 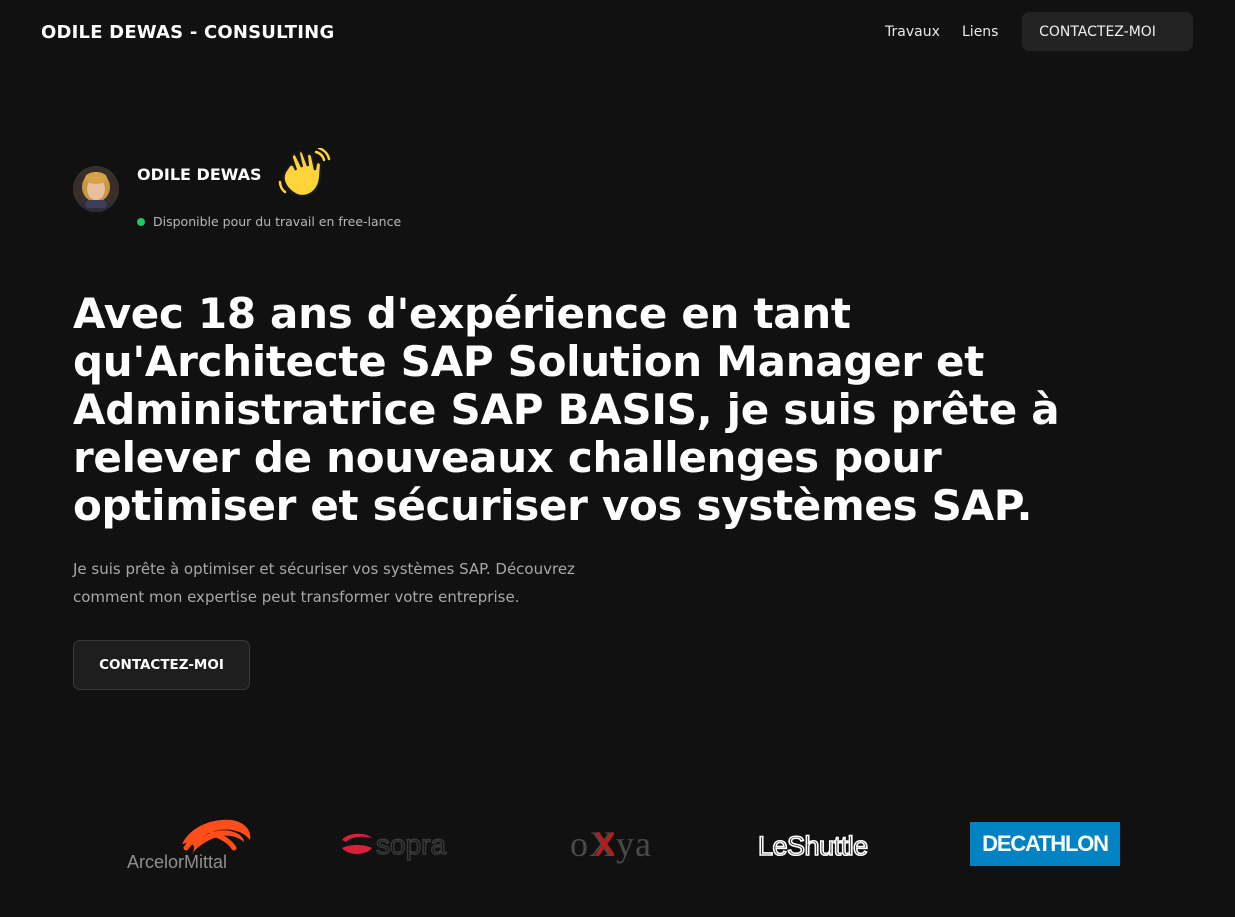 What do you see at coordinates (277, 221) in the screenshot?
I see `availability-status-text: Disponible pour du travail en free-lance` at bounding box center [277, 221].